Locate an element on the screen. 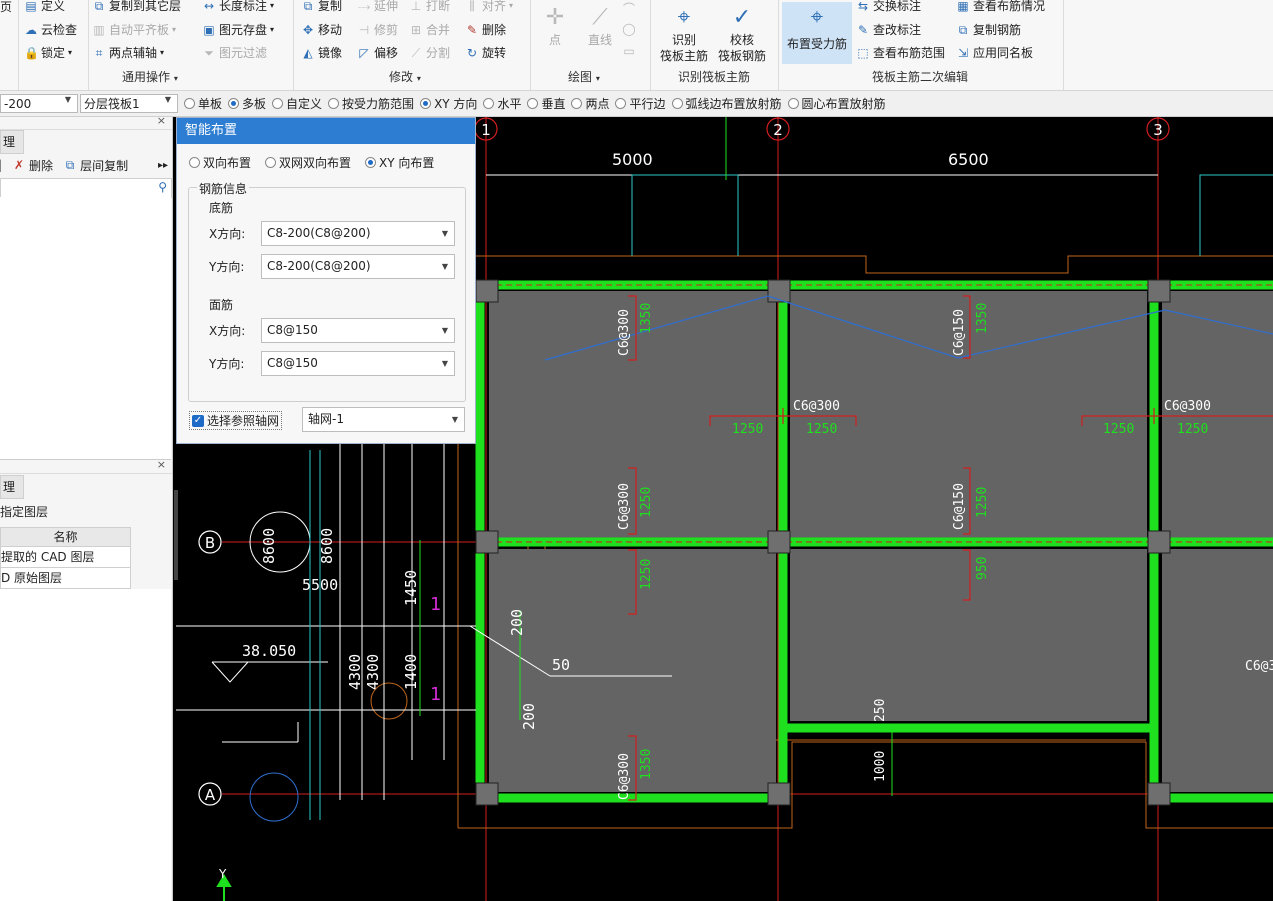 The image size is (1273, 901). dimension-label: 1350 is located at coordinates (646, 318).